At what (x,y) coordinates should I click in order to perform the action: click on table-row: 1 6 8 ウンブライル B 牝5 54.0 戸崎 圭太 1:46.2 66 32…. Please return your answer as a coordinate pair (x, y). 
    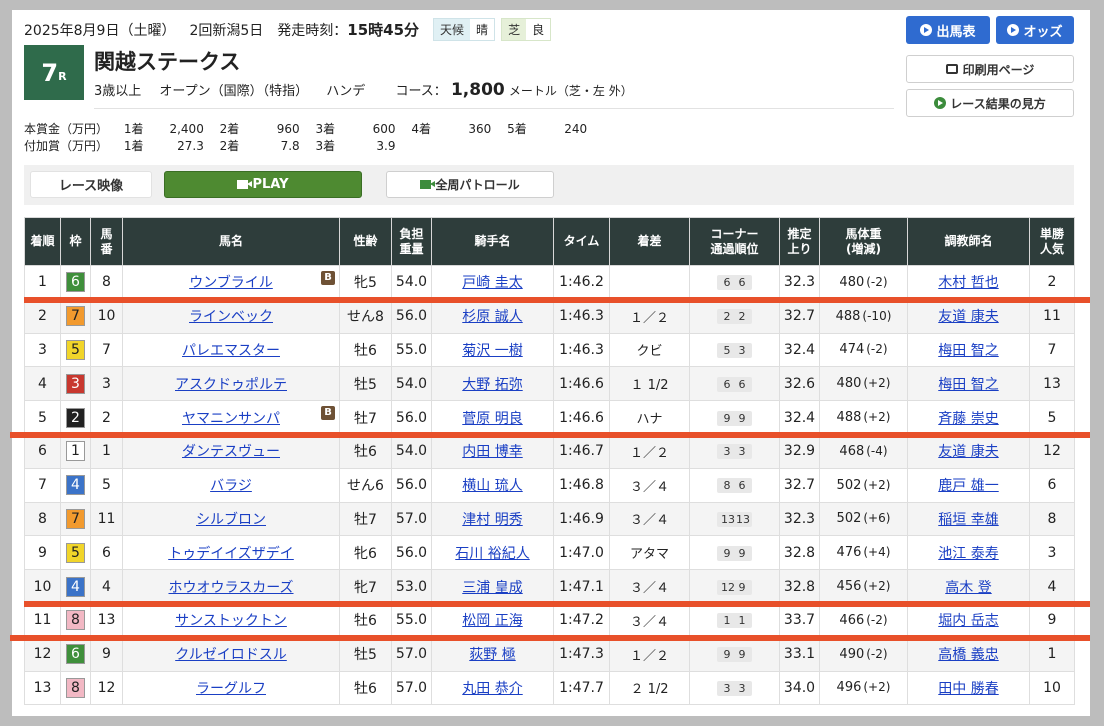
    Looking at the image, I should click on (549, 282).